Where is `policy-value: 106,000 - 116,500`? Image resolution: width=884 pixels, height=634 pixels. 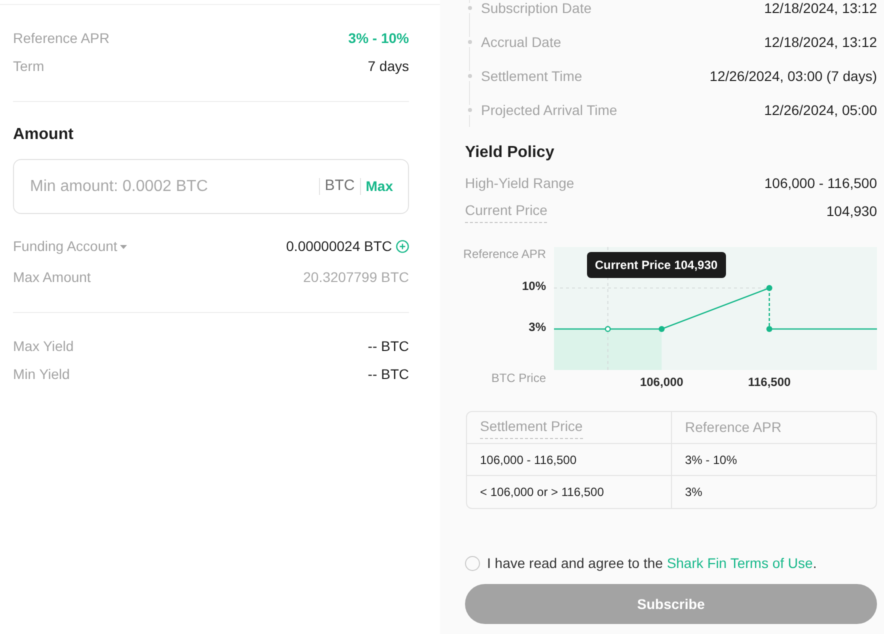
policy-value: 106,000 - 116,500 is located at coordinates (820, 183).